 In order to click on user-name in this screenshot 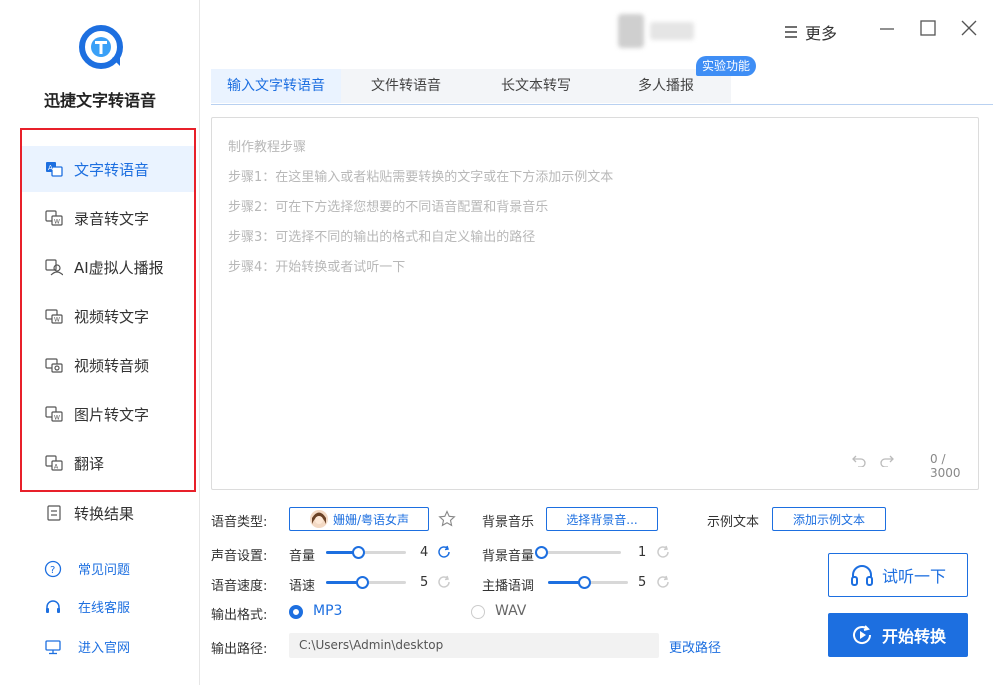, I will do `click(672, 31)`.